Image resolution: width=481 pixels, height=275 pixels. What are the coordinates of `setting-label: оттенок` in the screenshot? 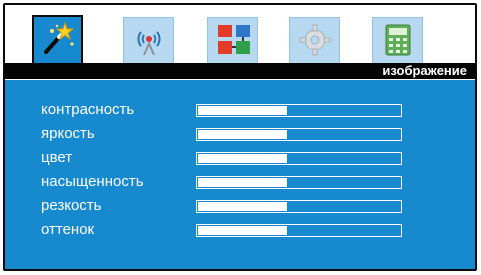 It's located at (68, 229).